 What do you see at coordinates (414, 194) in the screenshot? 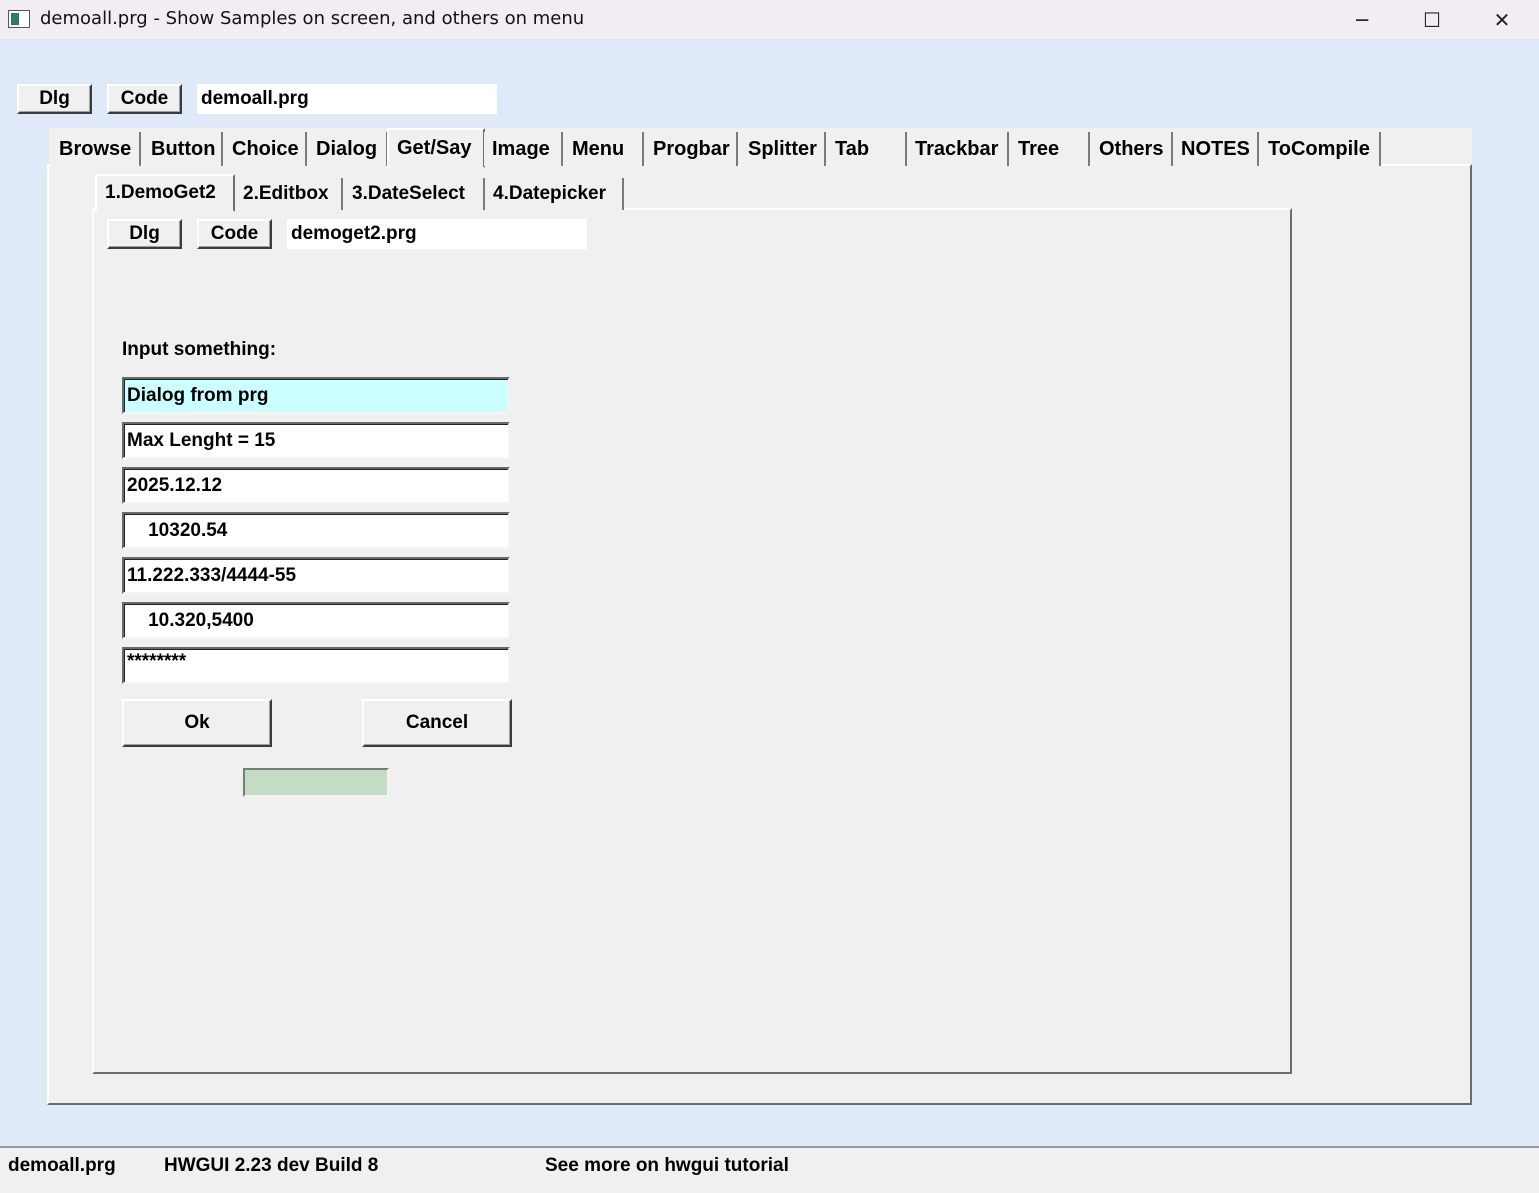
I see `subtab-dateselect: 3.DateSelect` at bounding box center [414, 194].